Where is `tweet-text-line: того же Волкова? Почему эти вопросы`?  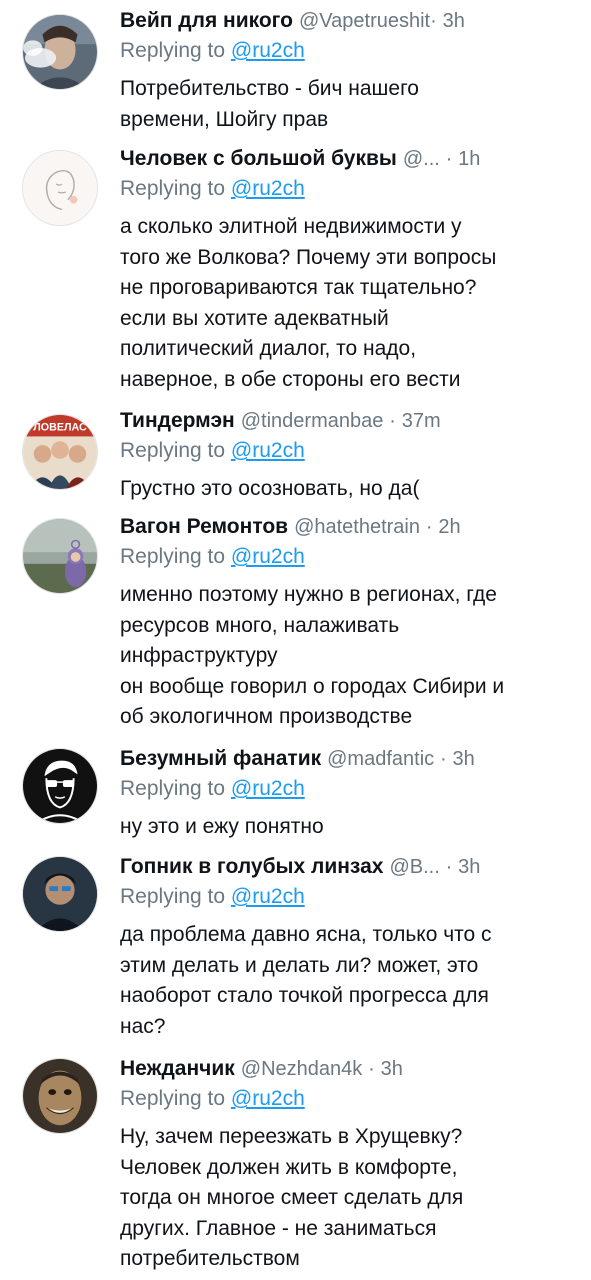
tweet-text-line: того же Волкова? Почему эти вопросы is located at coordinates (308, 257).